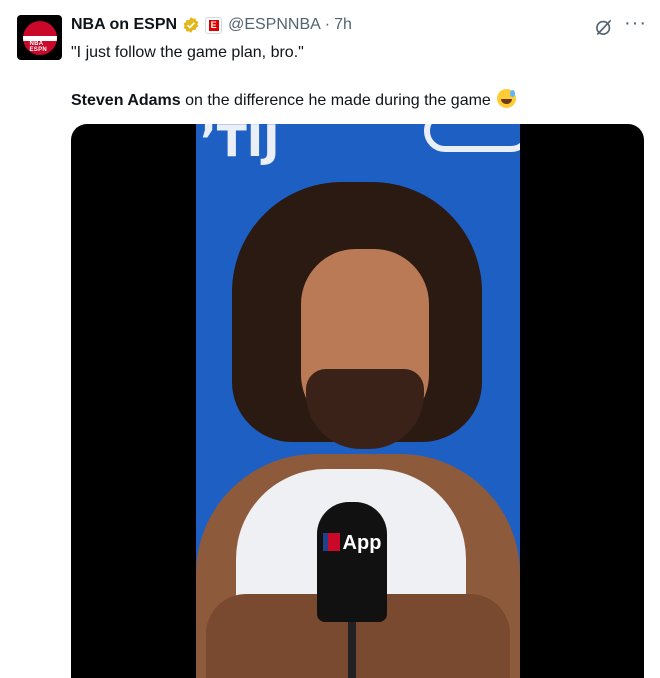 The width and height of the screenshot is (660, 678). I want to click on avatar-logo-text: NBA ESPN, so click(38, 46).